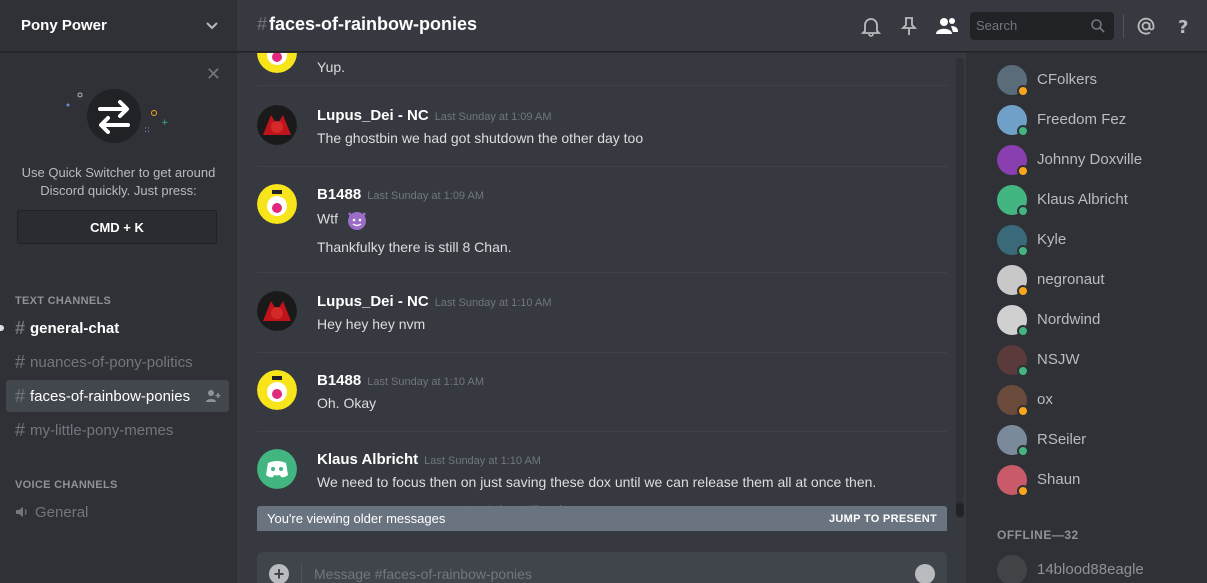 The width and height of the screenshot is (1207, 583). Describe the element at coordinates (2, 328) in the screenshot. I see `unread-indicator` at that location.